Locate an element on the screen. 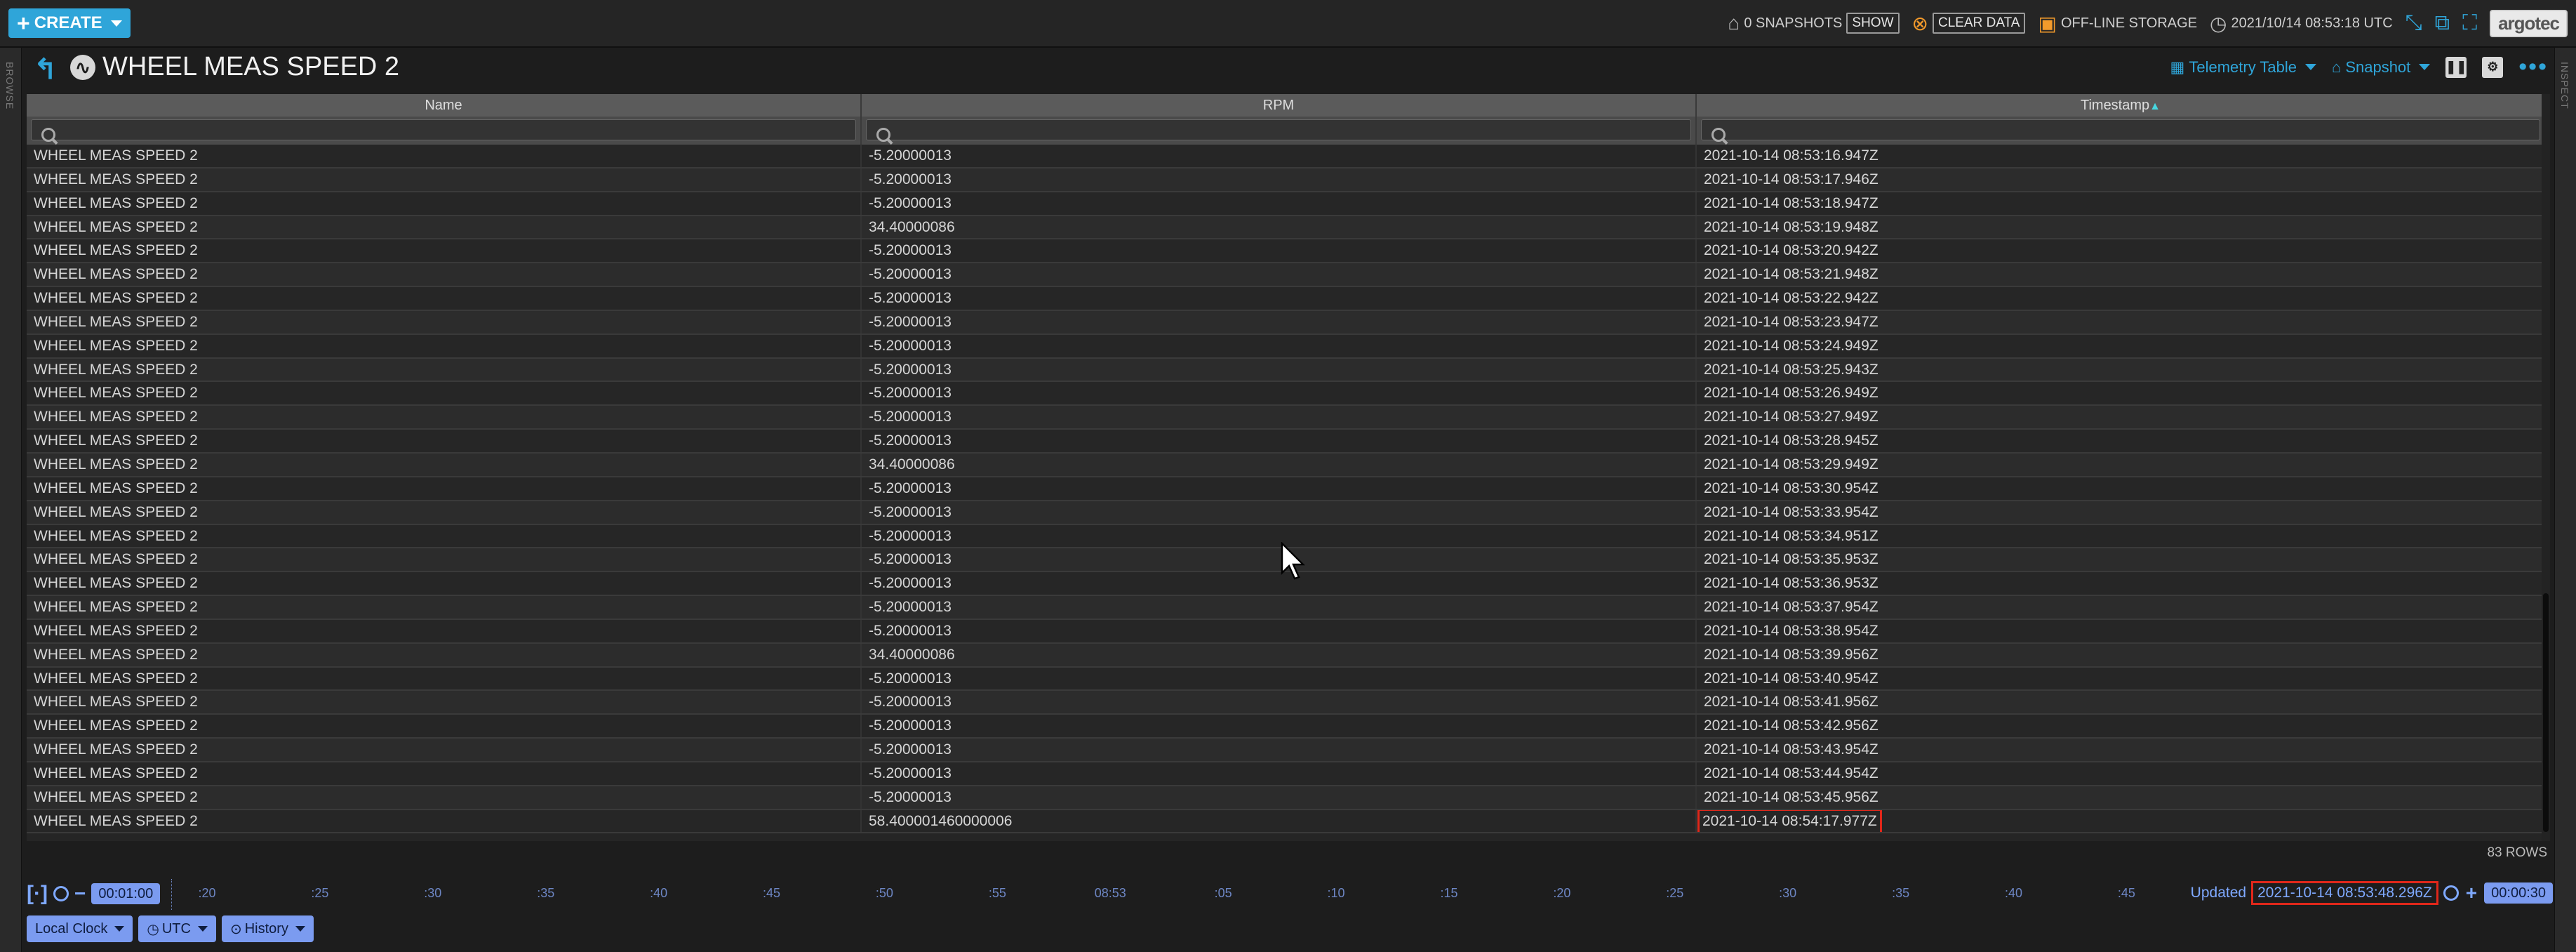 The height and width of the screenshot is (952, 2576). clear-data-button: CLEAR DATA is located at coordinates (1979, 24).